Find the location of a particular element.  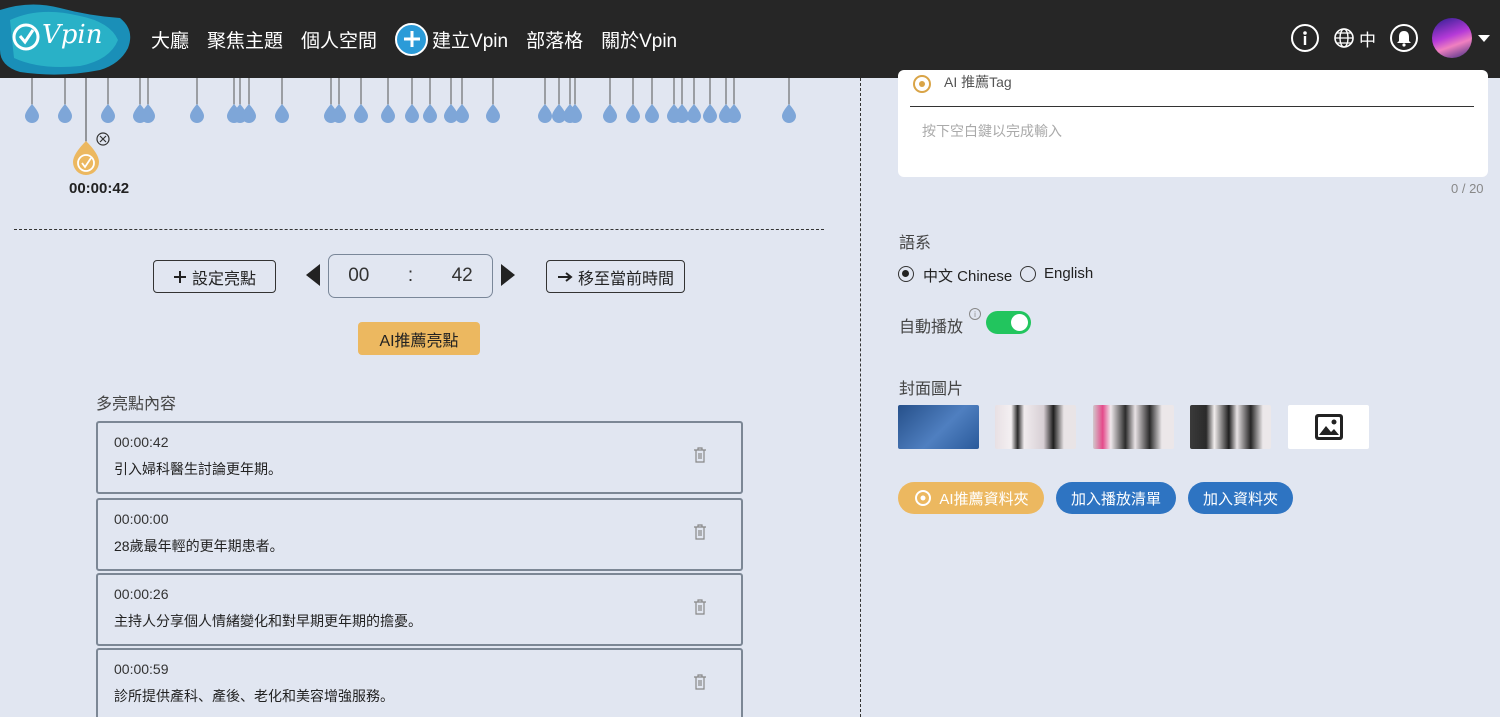

avatar is located at coordinates (1452, 38).